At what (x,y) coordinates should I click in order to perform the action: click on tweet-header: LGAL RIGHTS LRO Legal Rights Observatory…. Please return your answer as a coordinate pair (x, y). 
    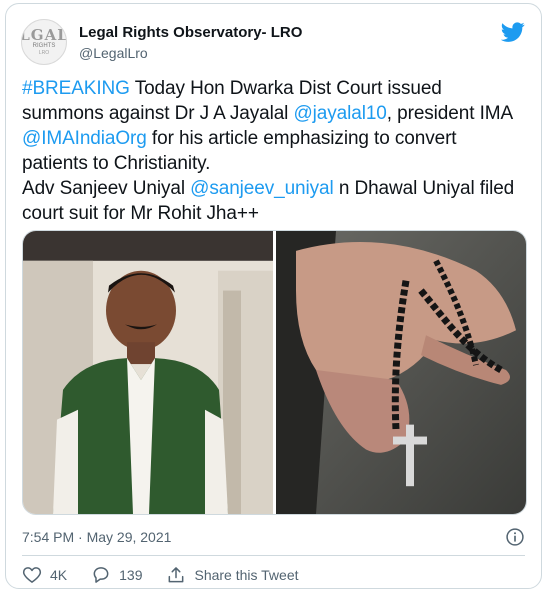
    Looking at the image, I should click on (273, 42).